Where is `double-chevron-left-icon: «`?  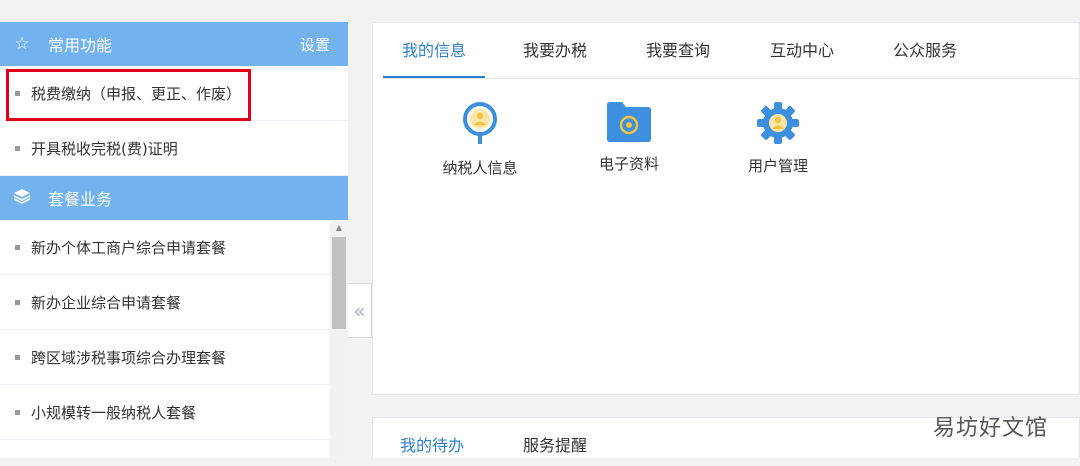 double-chevron-left-icon: « is located at coordinates (359, 310).